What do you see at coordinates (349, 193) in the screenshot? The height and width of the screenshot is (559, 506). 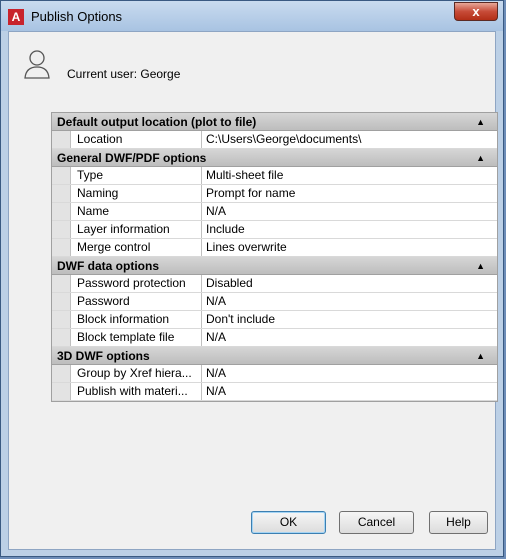 I see `property-value: Prompt for name` at bounding box center [349, 193].